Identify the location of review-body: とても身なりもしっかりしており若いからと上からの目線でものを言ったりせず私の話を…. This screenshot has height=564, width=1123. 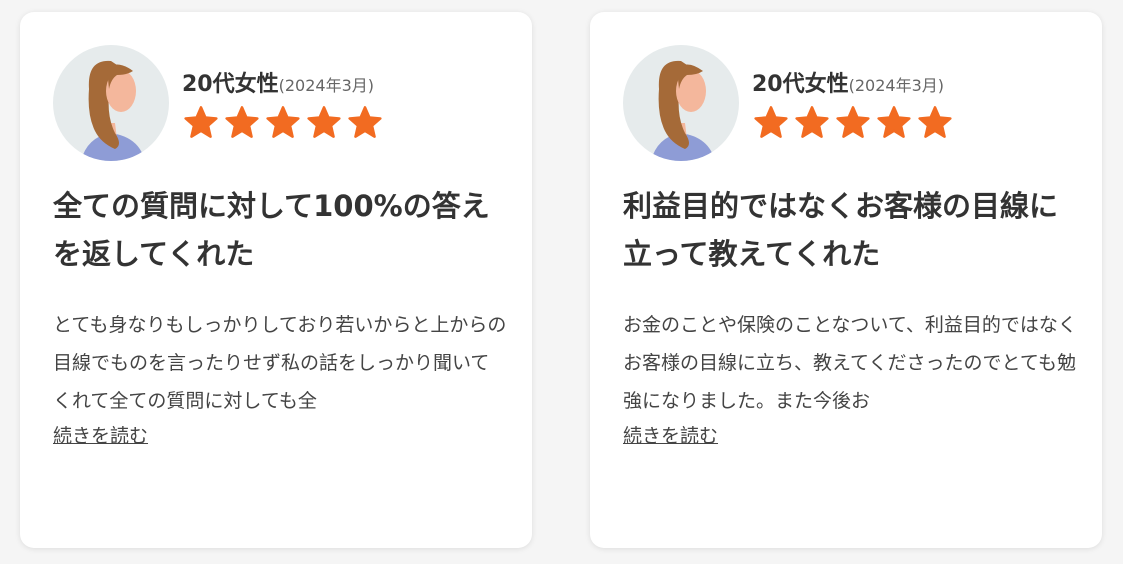
(280, 363).